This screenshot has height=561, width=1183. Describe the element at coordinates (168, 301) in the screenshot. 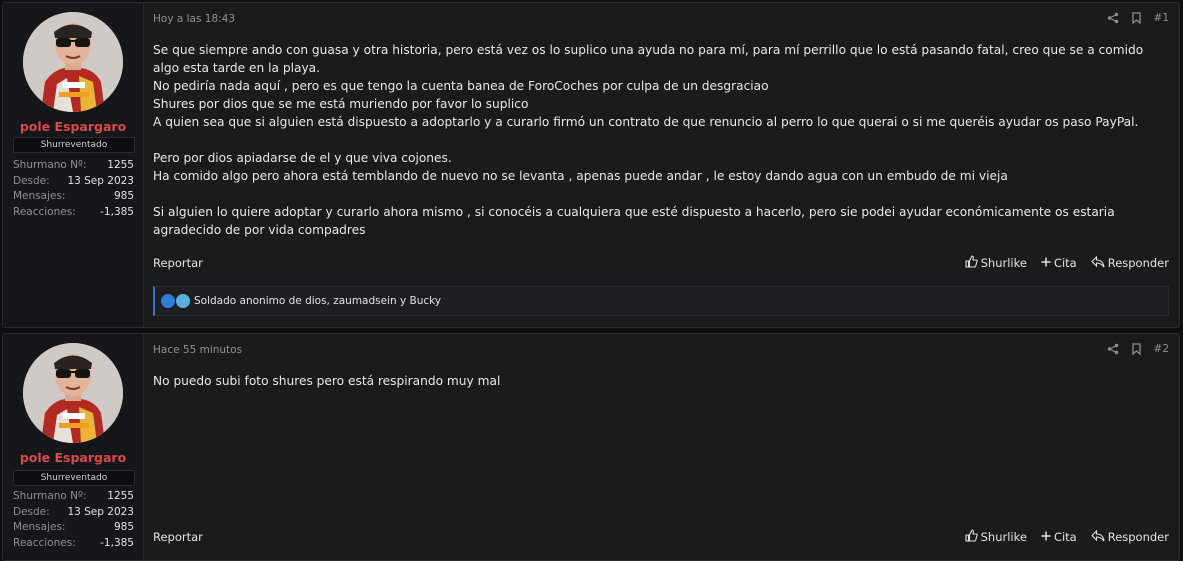

I see `like-reaction-icon` at that location.